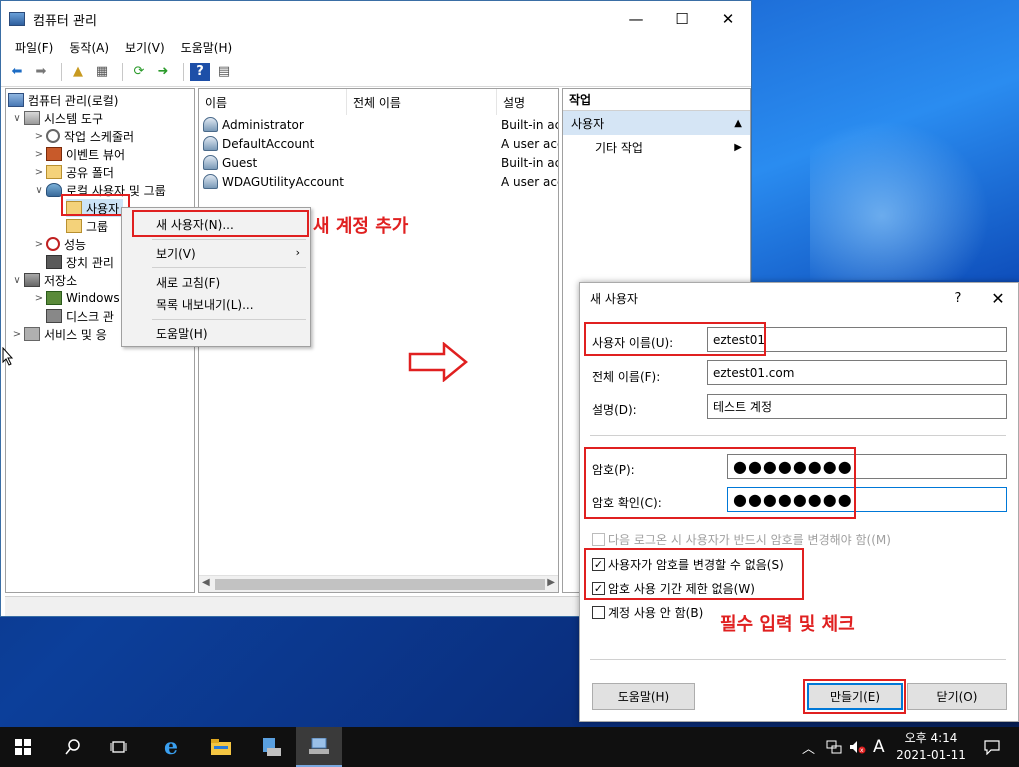 The width and height of the screenshot is (1019, 767). What do you see at coordinates (89, 47) in the screenshot?
I see `menu-action: 동작(A)` at bounding box center [89, 47].